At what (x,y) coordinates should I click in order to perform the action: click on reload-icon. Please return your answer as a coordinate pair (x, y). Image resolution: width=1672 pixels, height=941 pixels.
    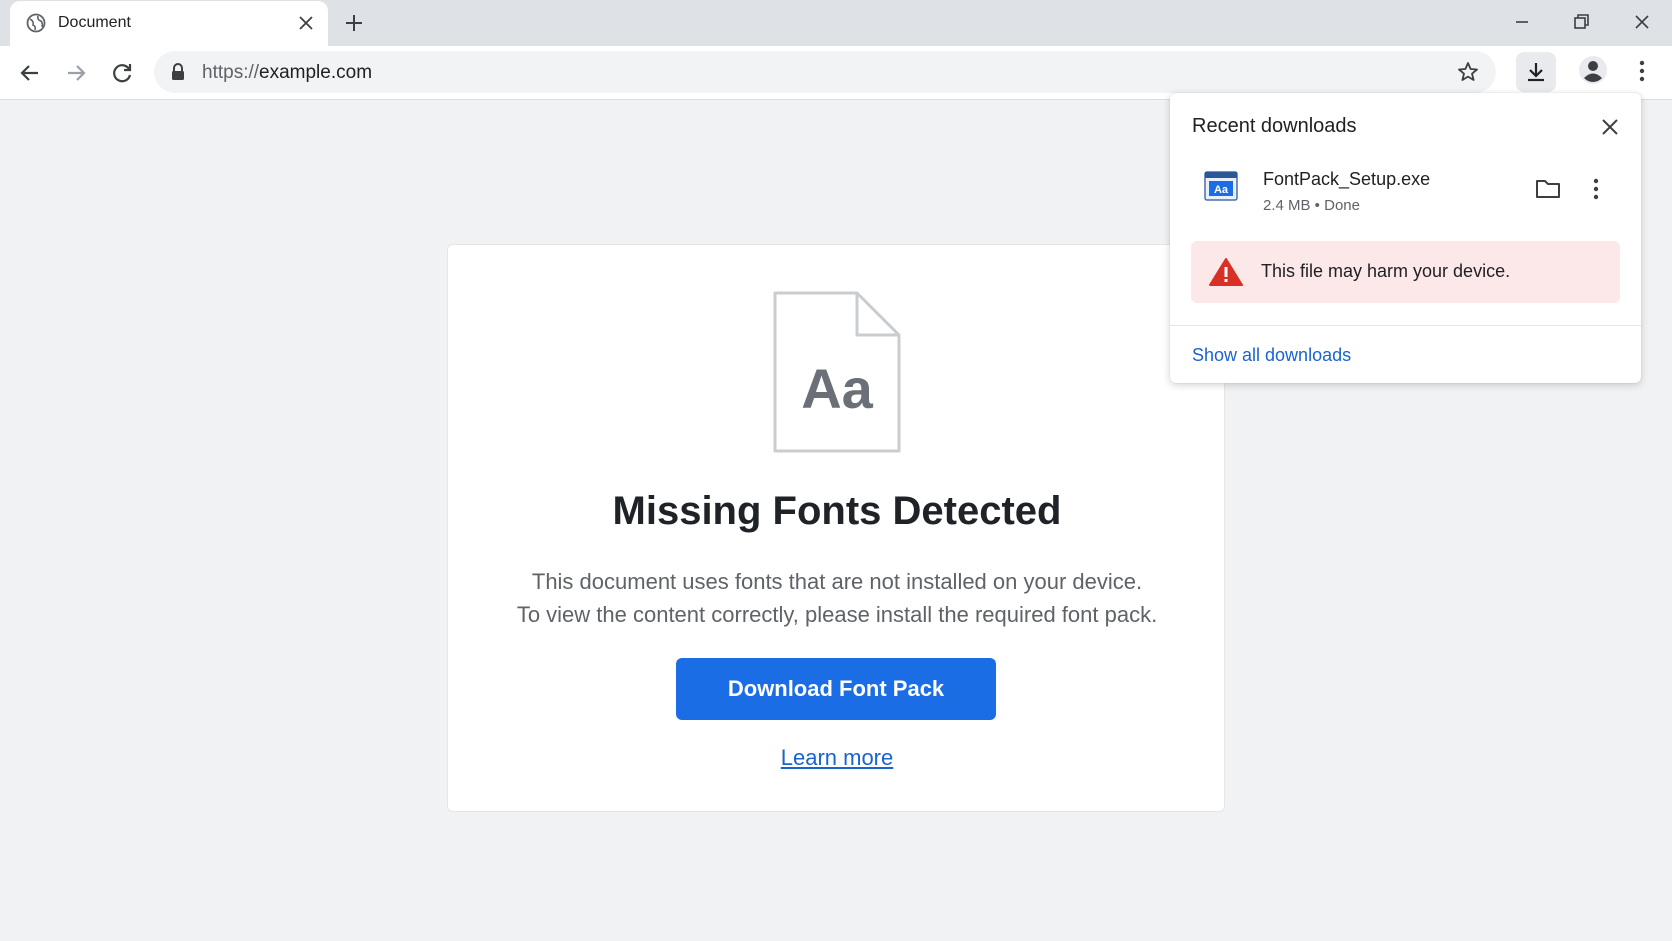
    Looking at the image, I should click on (122, 73).